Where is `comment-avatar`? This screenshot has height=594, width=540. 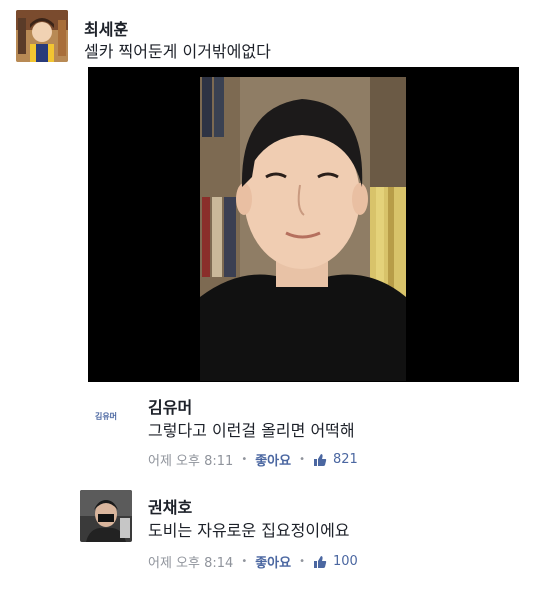
comment-avatar is located at coordinates (106, 516).